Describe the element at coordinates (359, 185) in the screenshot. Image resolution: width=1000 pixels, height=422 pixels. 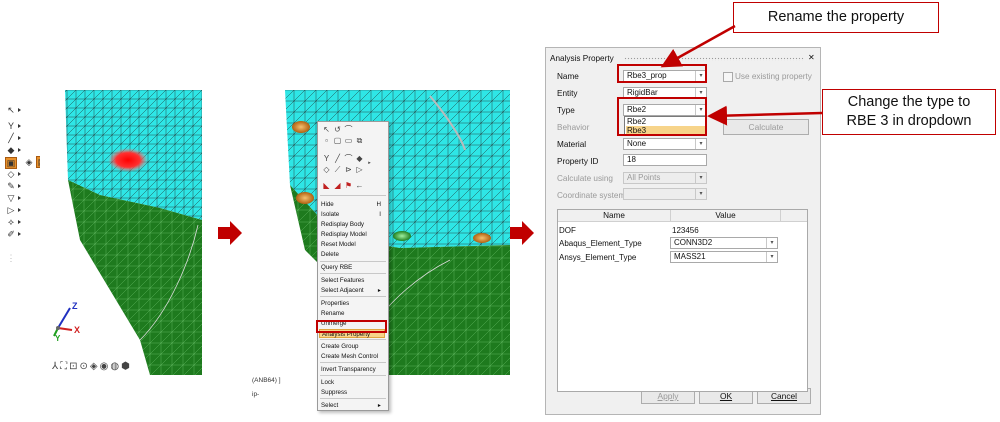
I see `back-arrow-icon: ←` at that location.